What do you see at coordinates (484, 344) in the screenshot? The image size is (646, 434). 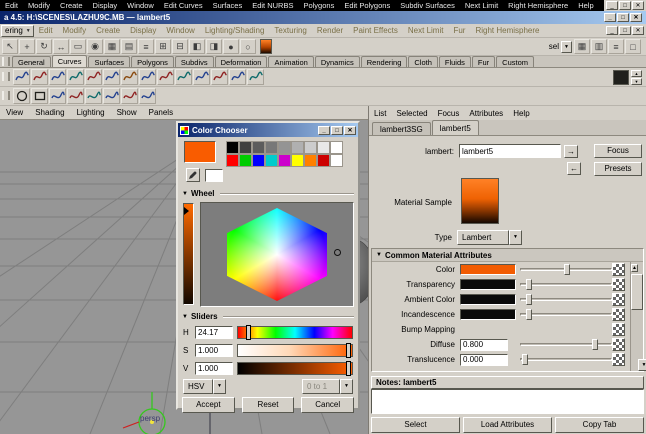 I see `diffuse-value-input` at bounding box center [484, 344].